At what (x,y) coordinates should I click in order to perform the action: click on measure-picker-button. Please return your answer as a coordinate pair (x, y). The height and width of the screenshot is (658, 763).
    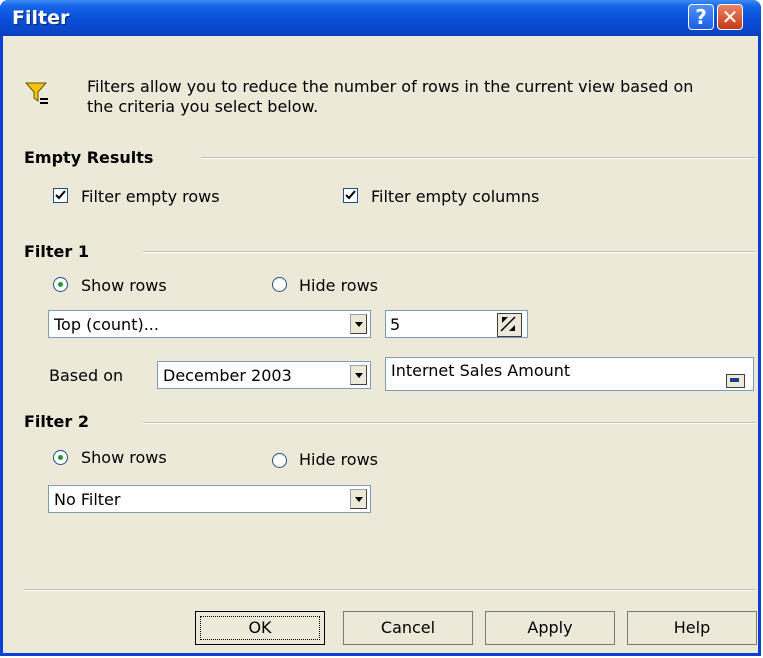
    Looking at the image, I should click on (735, 381).